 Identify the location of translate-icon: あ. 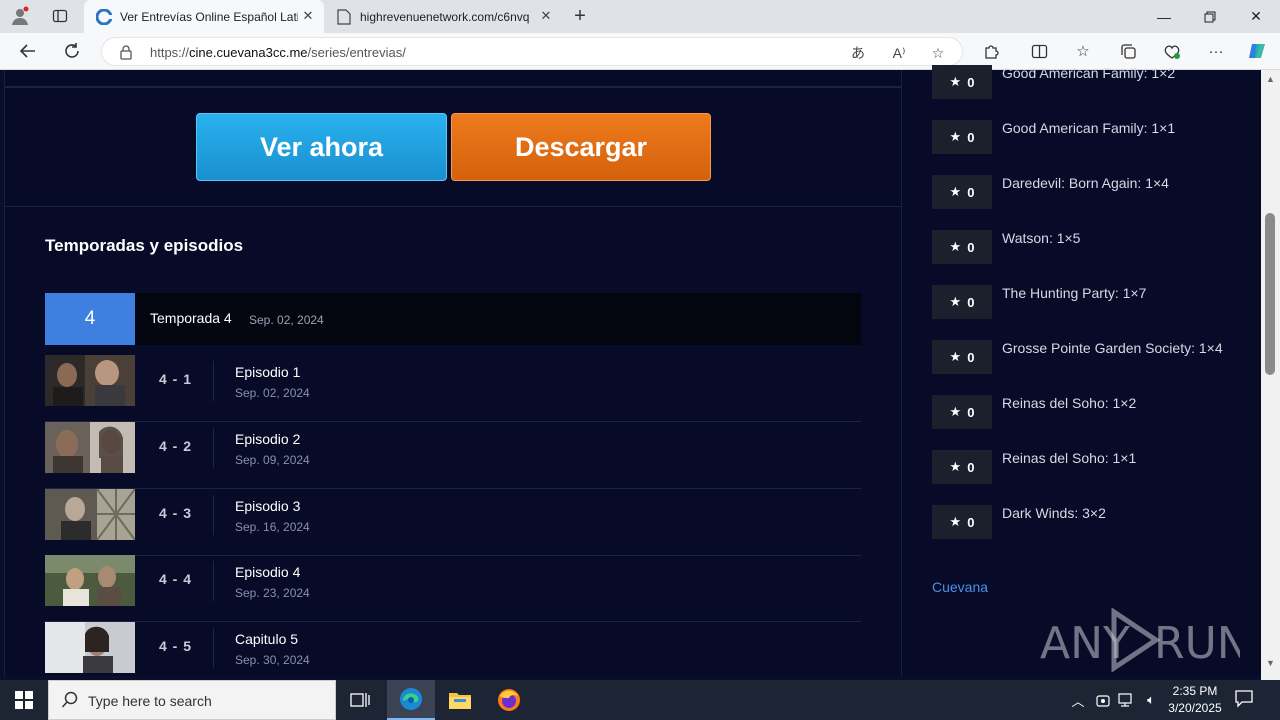
(858, 53).